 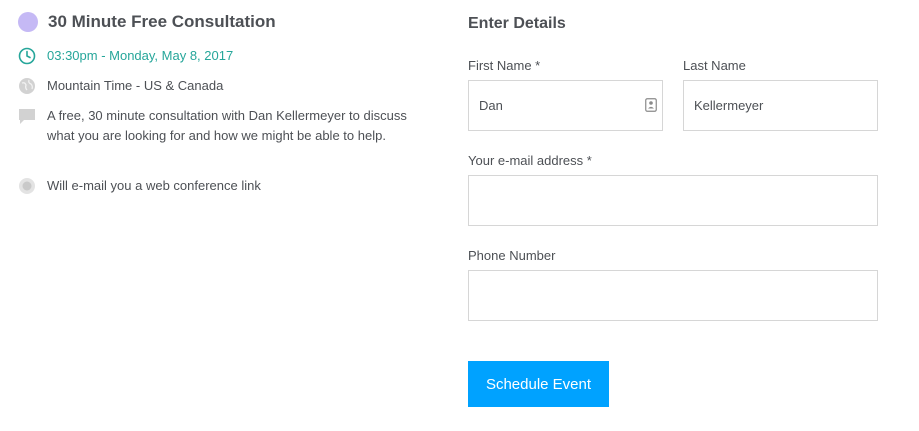 I want to click on first-name-label: First Name *, so click(x=504, y=65).